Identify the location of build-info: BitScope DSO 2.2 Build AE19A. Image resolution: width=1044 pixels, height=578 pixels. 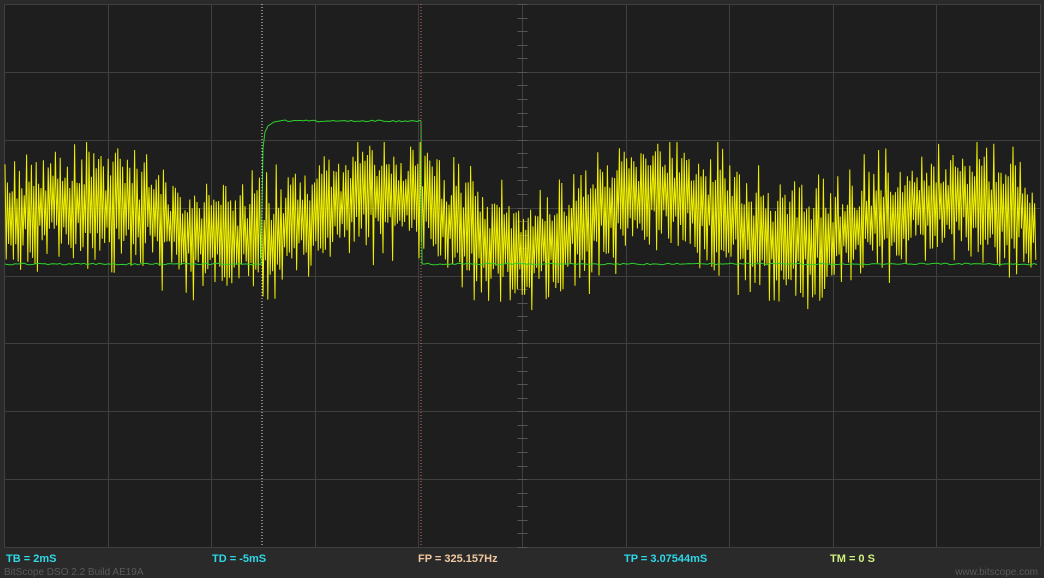
(74, 572).